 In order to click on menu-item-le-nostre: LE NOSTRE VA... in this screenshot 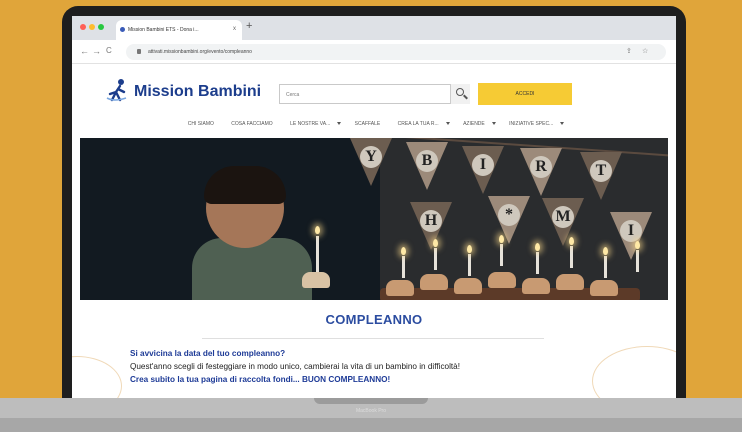, I will do `click(314, 124)`.